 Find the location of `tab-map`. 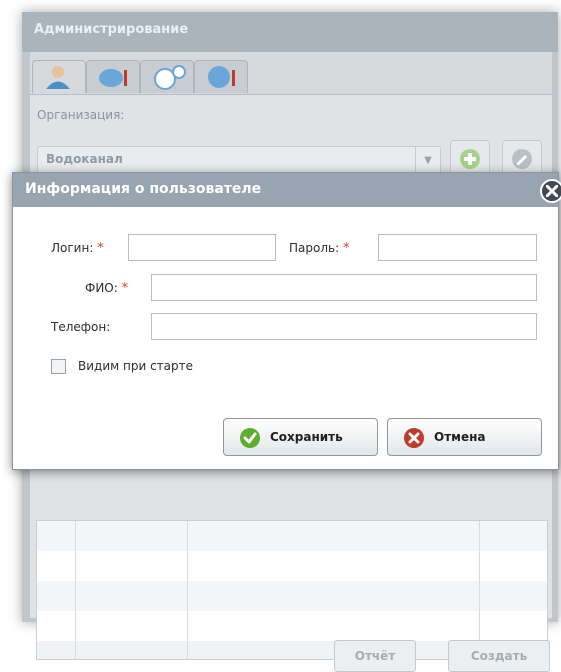

tab-map is located at coordinates (221, 76).